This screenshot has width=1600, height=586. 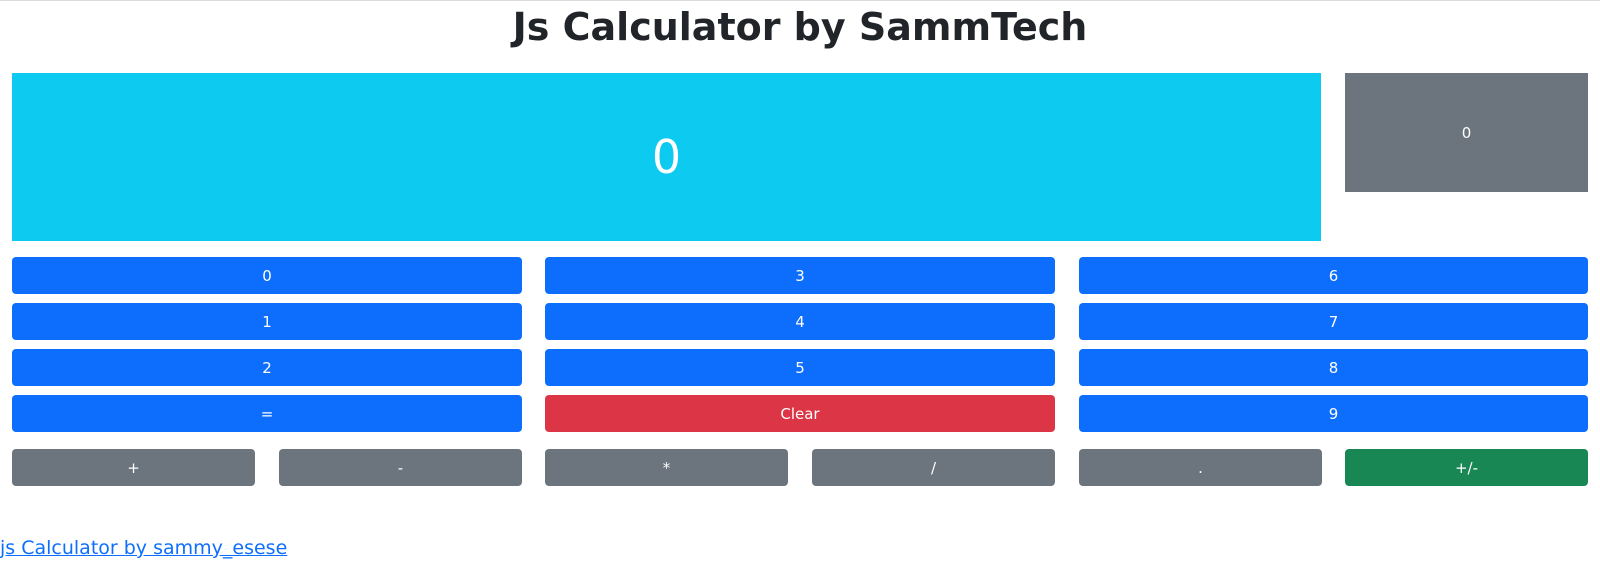 What do you see at coordinates (800, 275) in the screenshot?
I see `digit-3-button: 3` at bounding box center [800, 275].